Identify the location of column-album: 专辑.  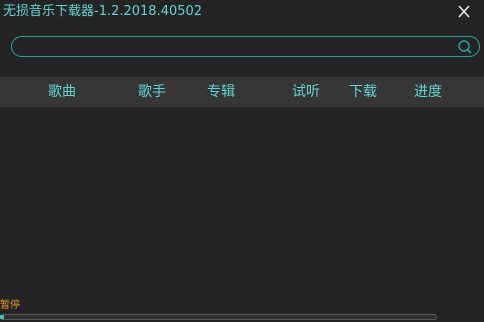
(221, 92).